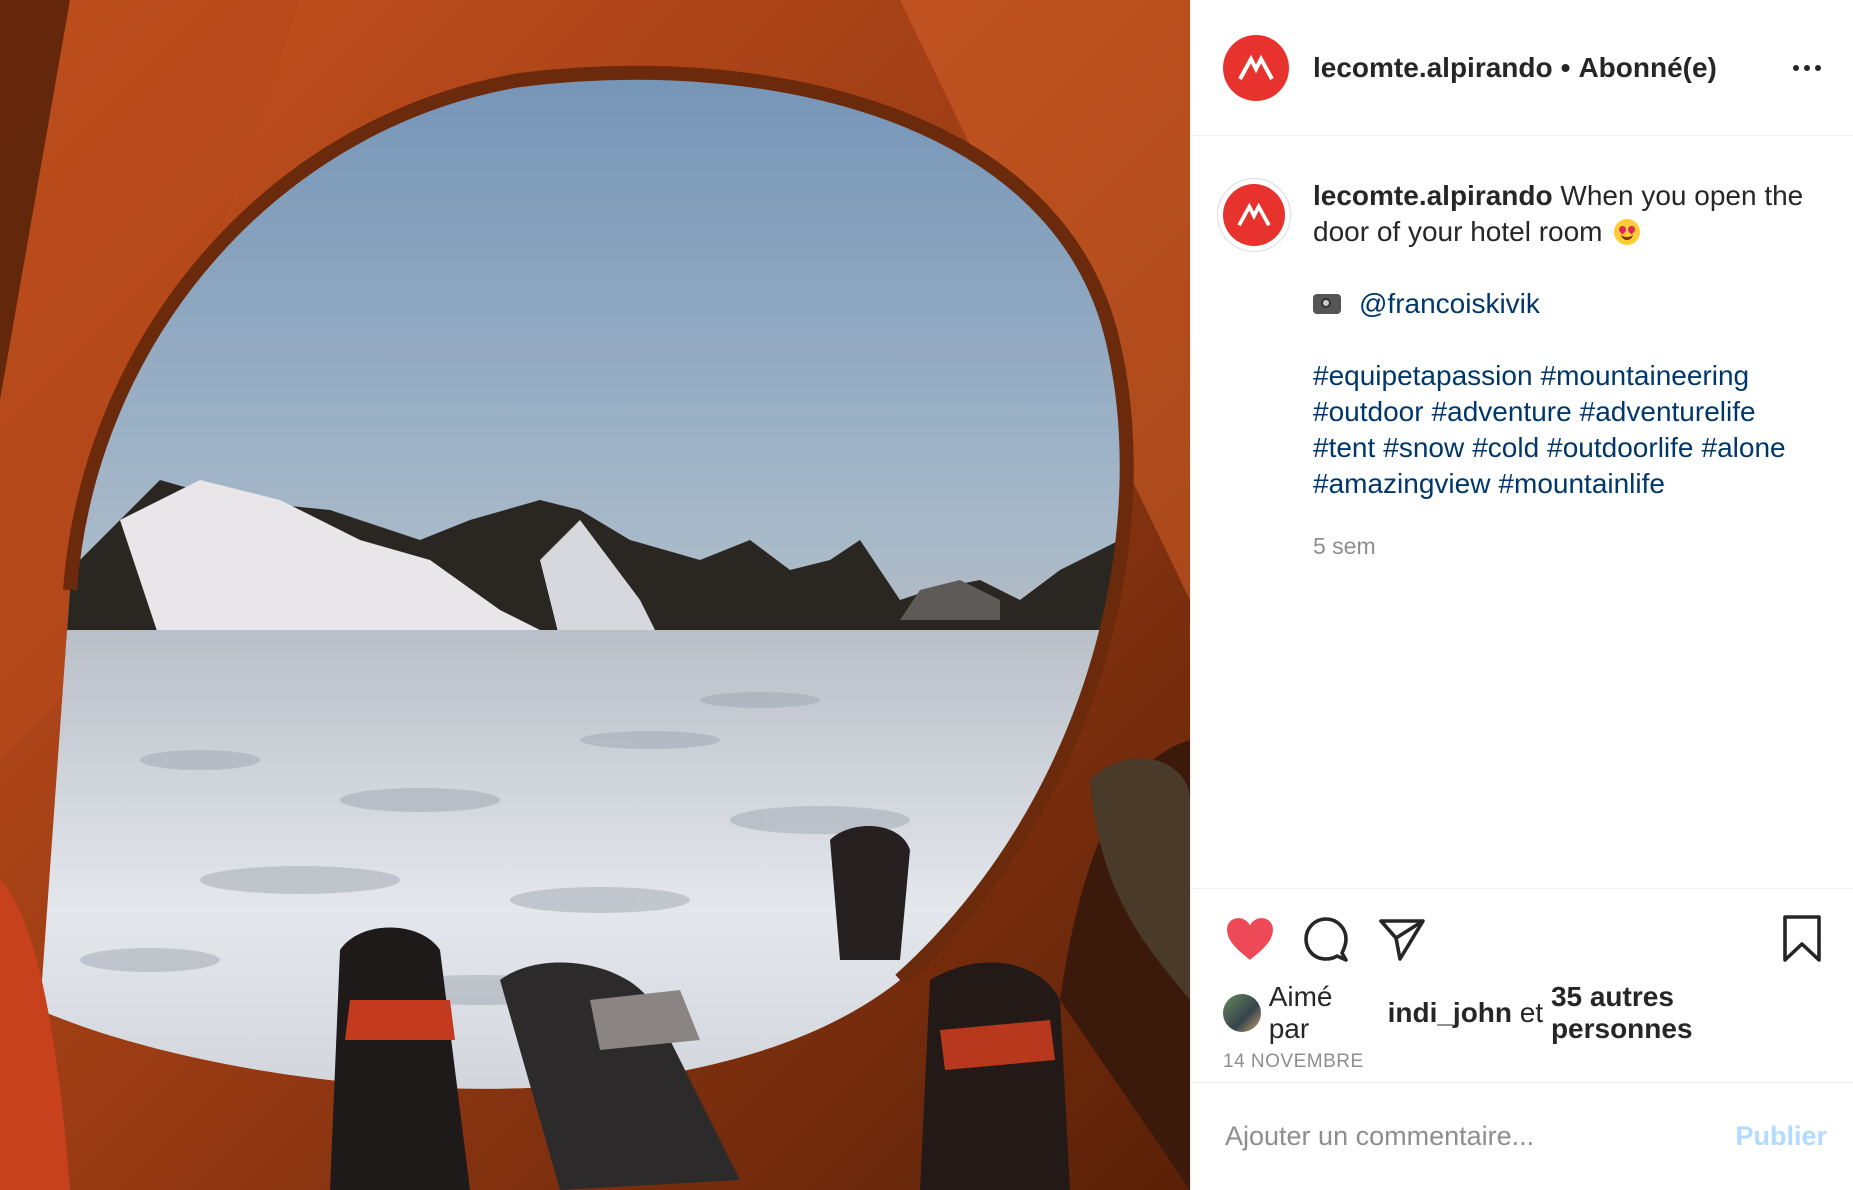  I want to click on more-options-button, so click(1807, 68).